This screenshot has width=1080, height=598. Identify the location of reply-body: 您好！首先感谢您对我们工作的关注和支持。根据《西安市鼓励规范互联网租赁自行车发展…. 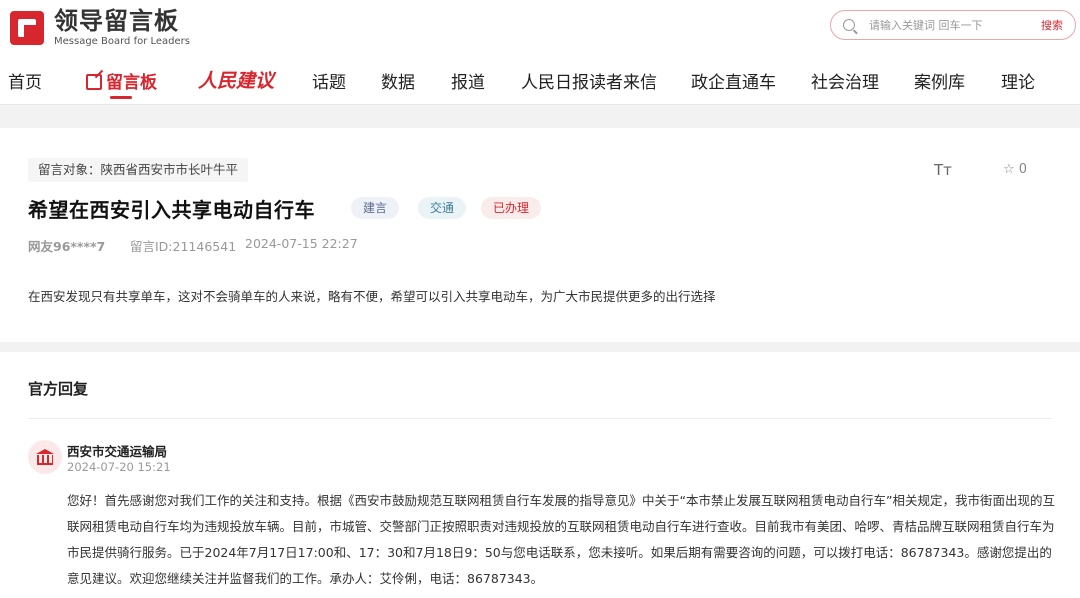
(561, 539).